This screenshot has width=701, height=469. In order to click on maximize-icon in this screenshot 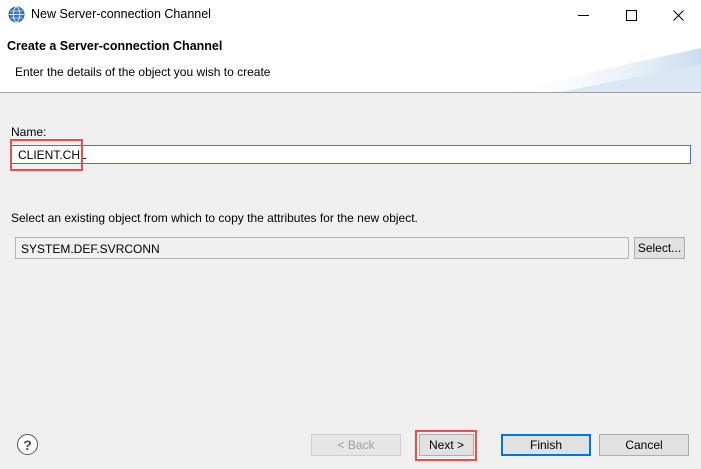, I will do `click(631, 15)`.